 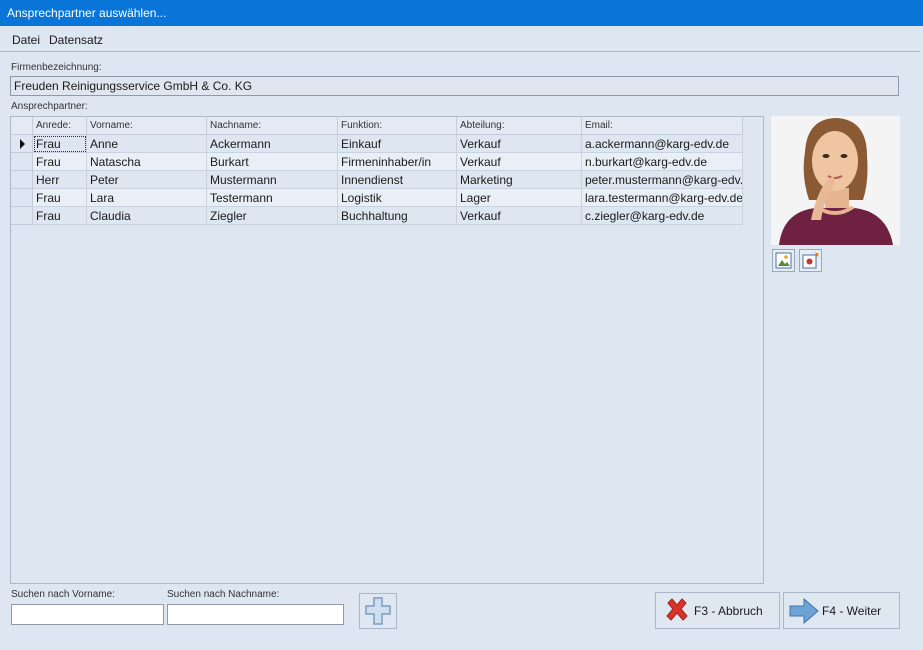 What do you see at coordinates (26, 40) in the screenshot?
I see `menu-datei: Datei` at bounding box center [26, 40].